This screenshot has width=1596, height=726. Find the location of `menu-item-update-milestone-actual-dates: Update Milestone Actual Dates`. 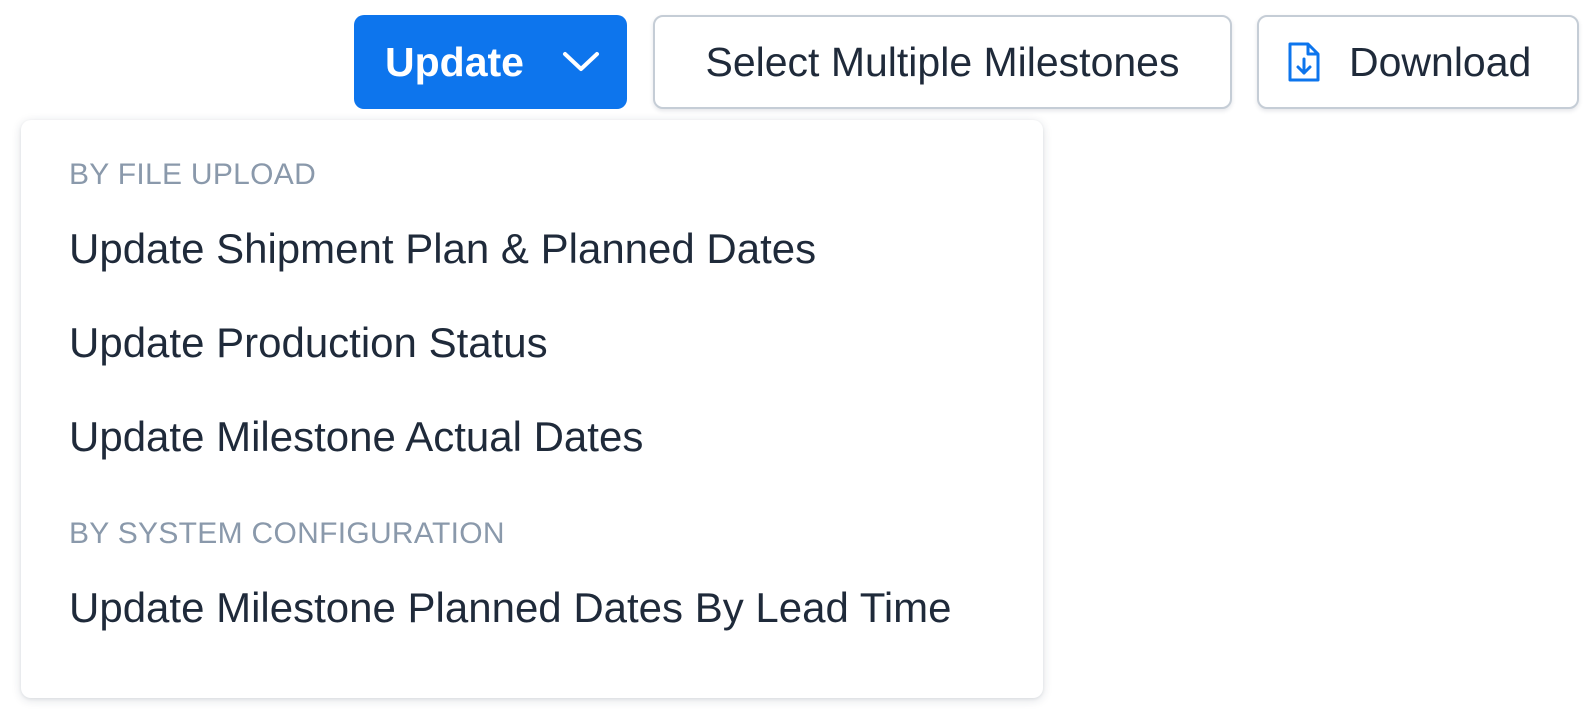

menu-item-update-milestone-actual-dates: Update Milestone Actual Dates is located at coordinates (356, 437).